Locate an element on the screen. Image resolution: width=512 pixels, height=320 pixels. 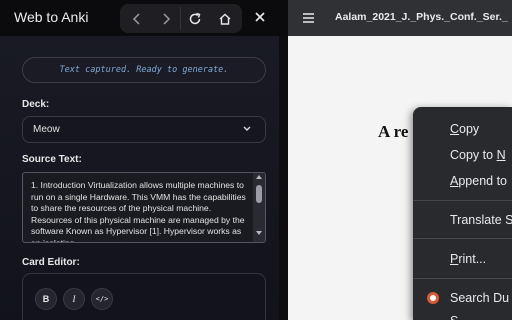
card-editor: B I </> is located at coordinates (144, 296).